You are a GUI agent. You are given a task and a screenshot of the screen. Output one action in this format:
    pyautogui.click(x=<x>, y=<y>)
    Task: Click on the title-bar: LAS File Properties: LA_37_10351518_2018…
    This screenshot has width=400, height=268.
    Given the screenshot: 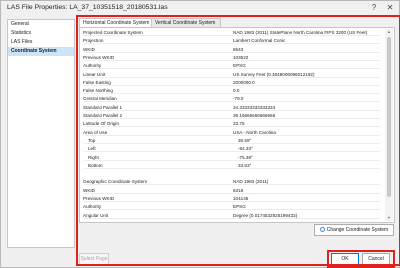 What is the action you would take?
    pyautogui.click(x=200, y=7)
    